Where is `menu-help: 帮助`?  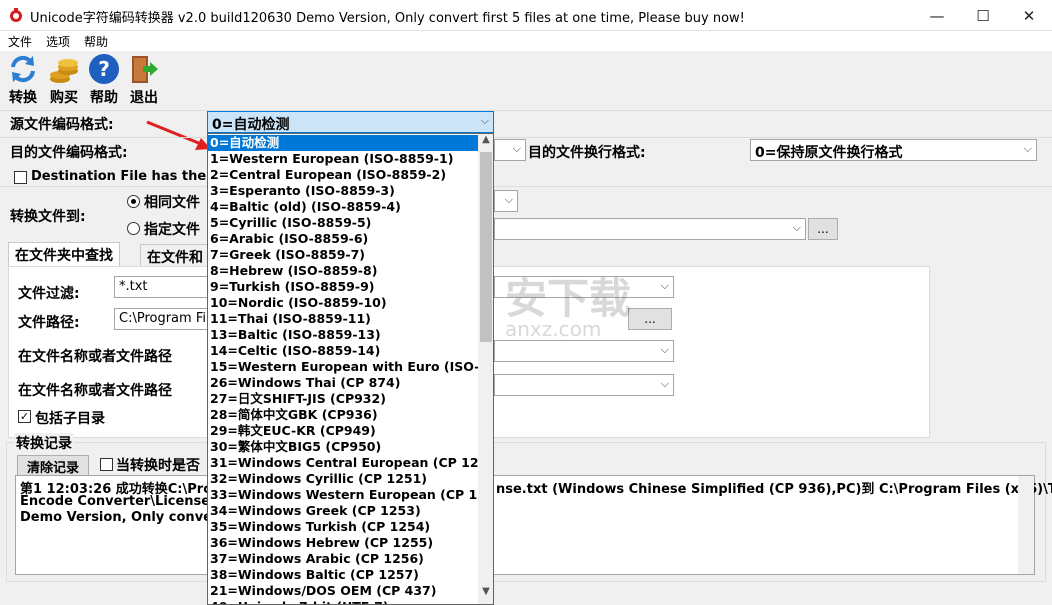 menu-help: 帮助 is located at coordinates (96, 41).